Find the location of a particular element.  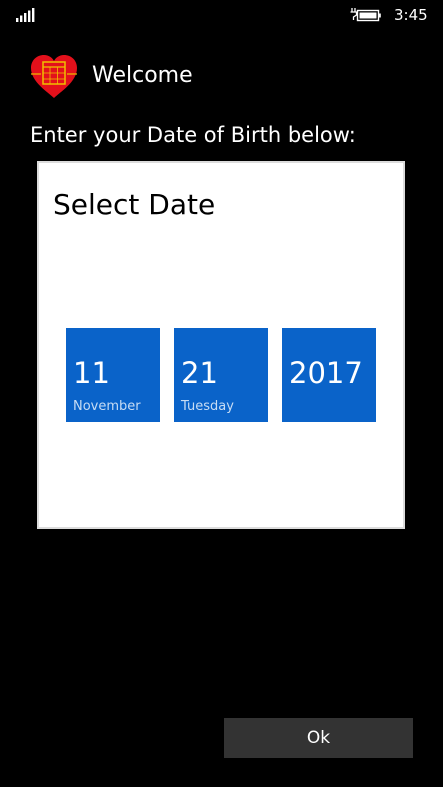

date-value: 21 is located at coordinates (199, 373).